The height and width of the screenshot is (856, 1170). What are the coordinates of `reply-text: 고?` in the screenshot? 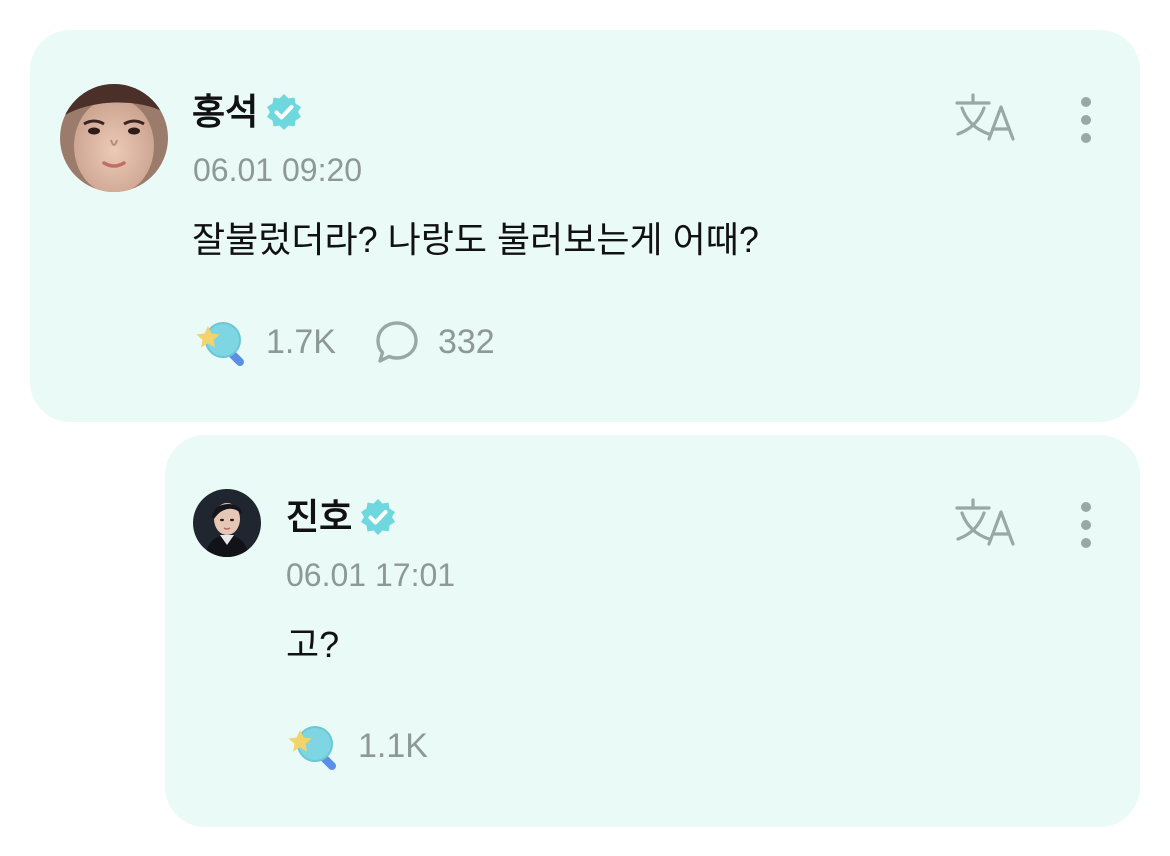 It's located at (313, 644).